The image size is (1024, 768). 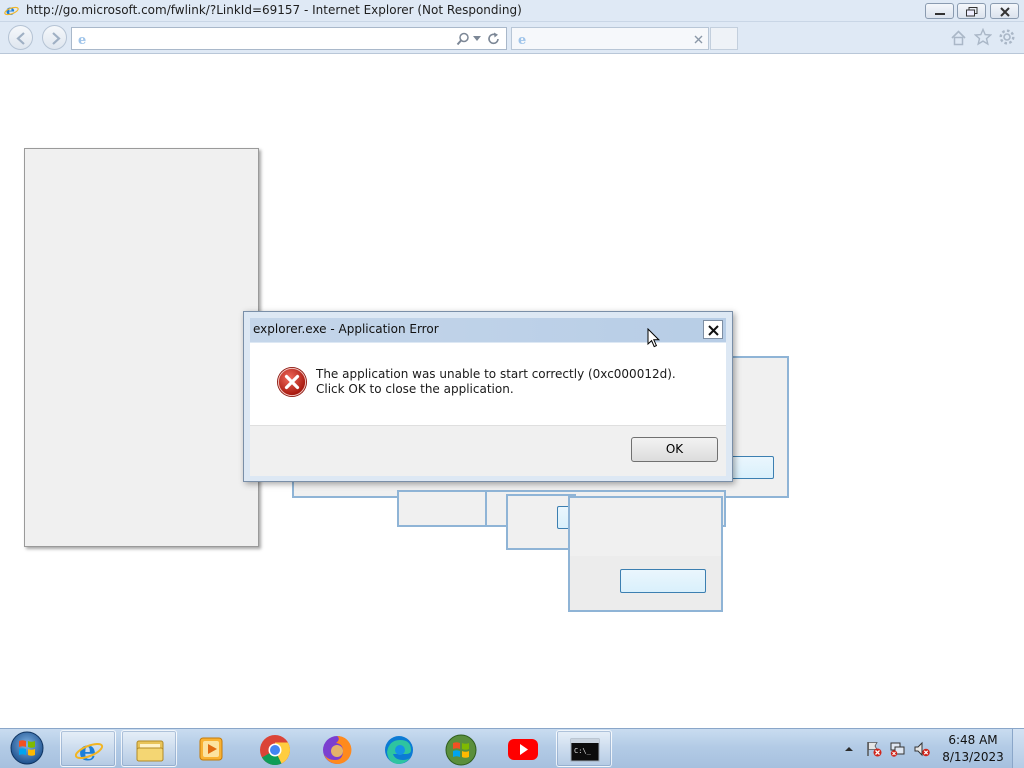 I want to click on back-button, so click(x=20, y=37).